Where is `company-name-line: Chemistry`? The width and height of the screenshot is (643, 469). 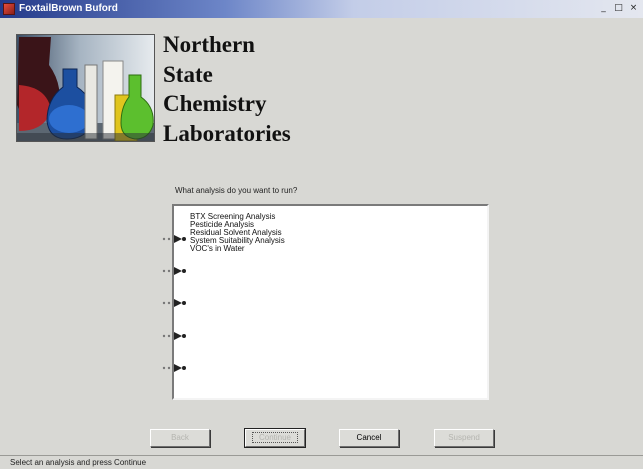
company-name-line: Chemistry is located at coordinates (215, 103).